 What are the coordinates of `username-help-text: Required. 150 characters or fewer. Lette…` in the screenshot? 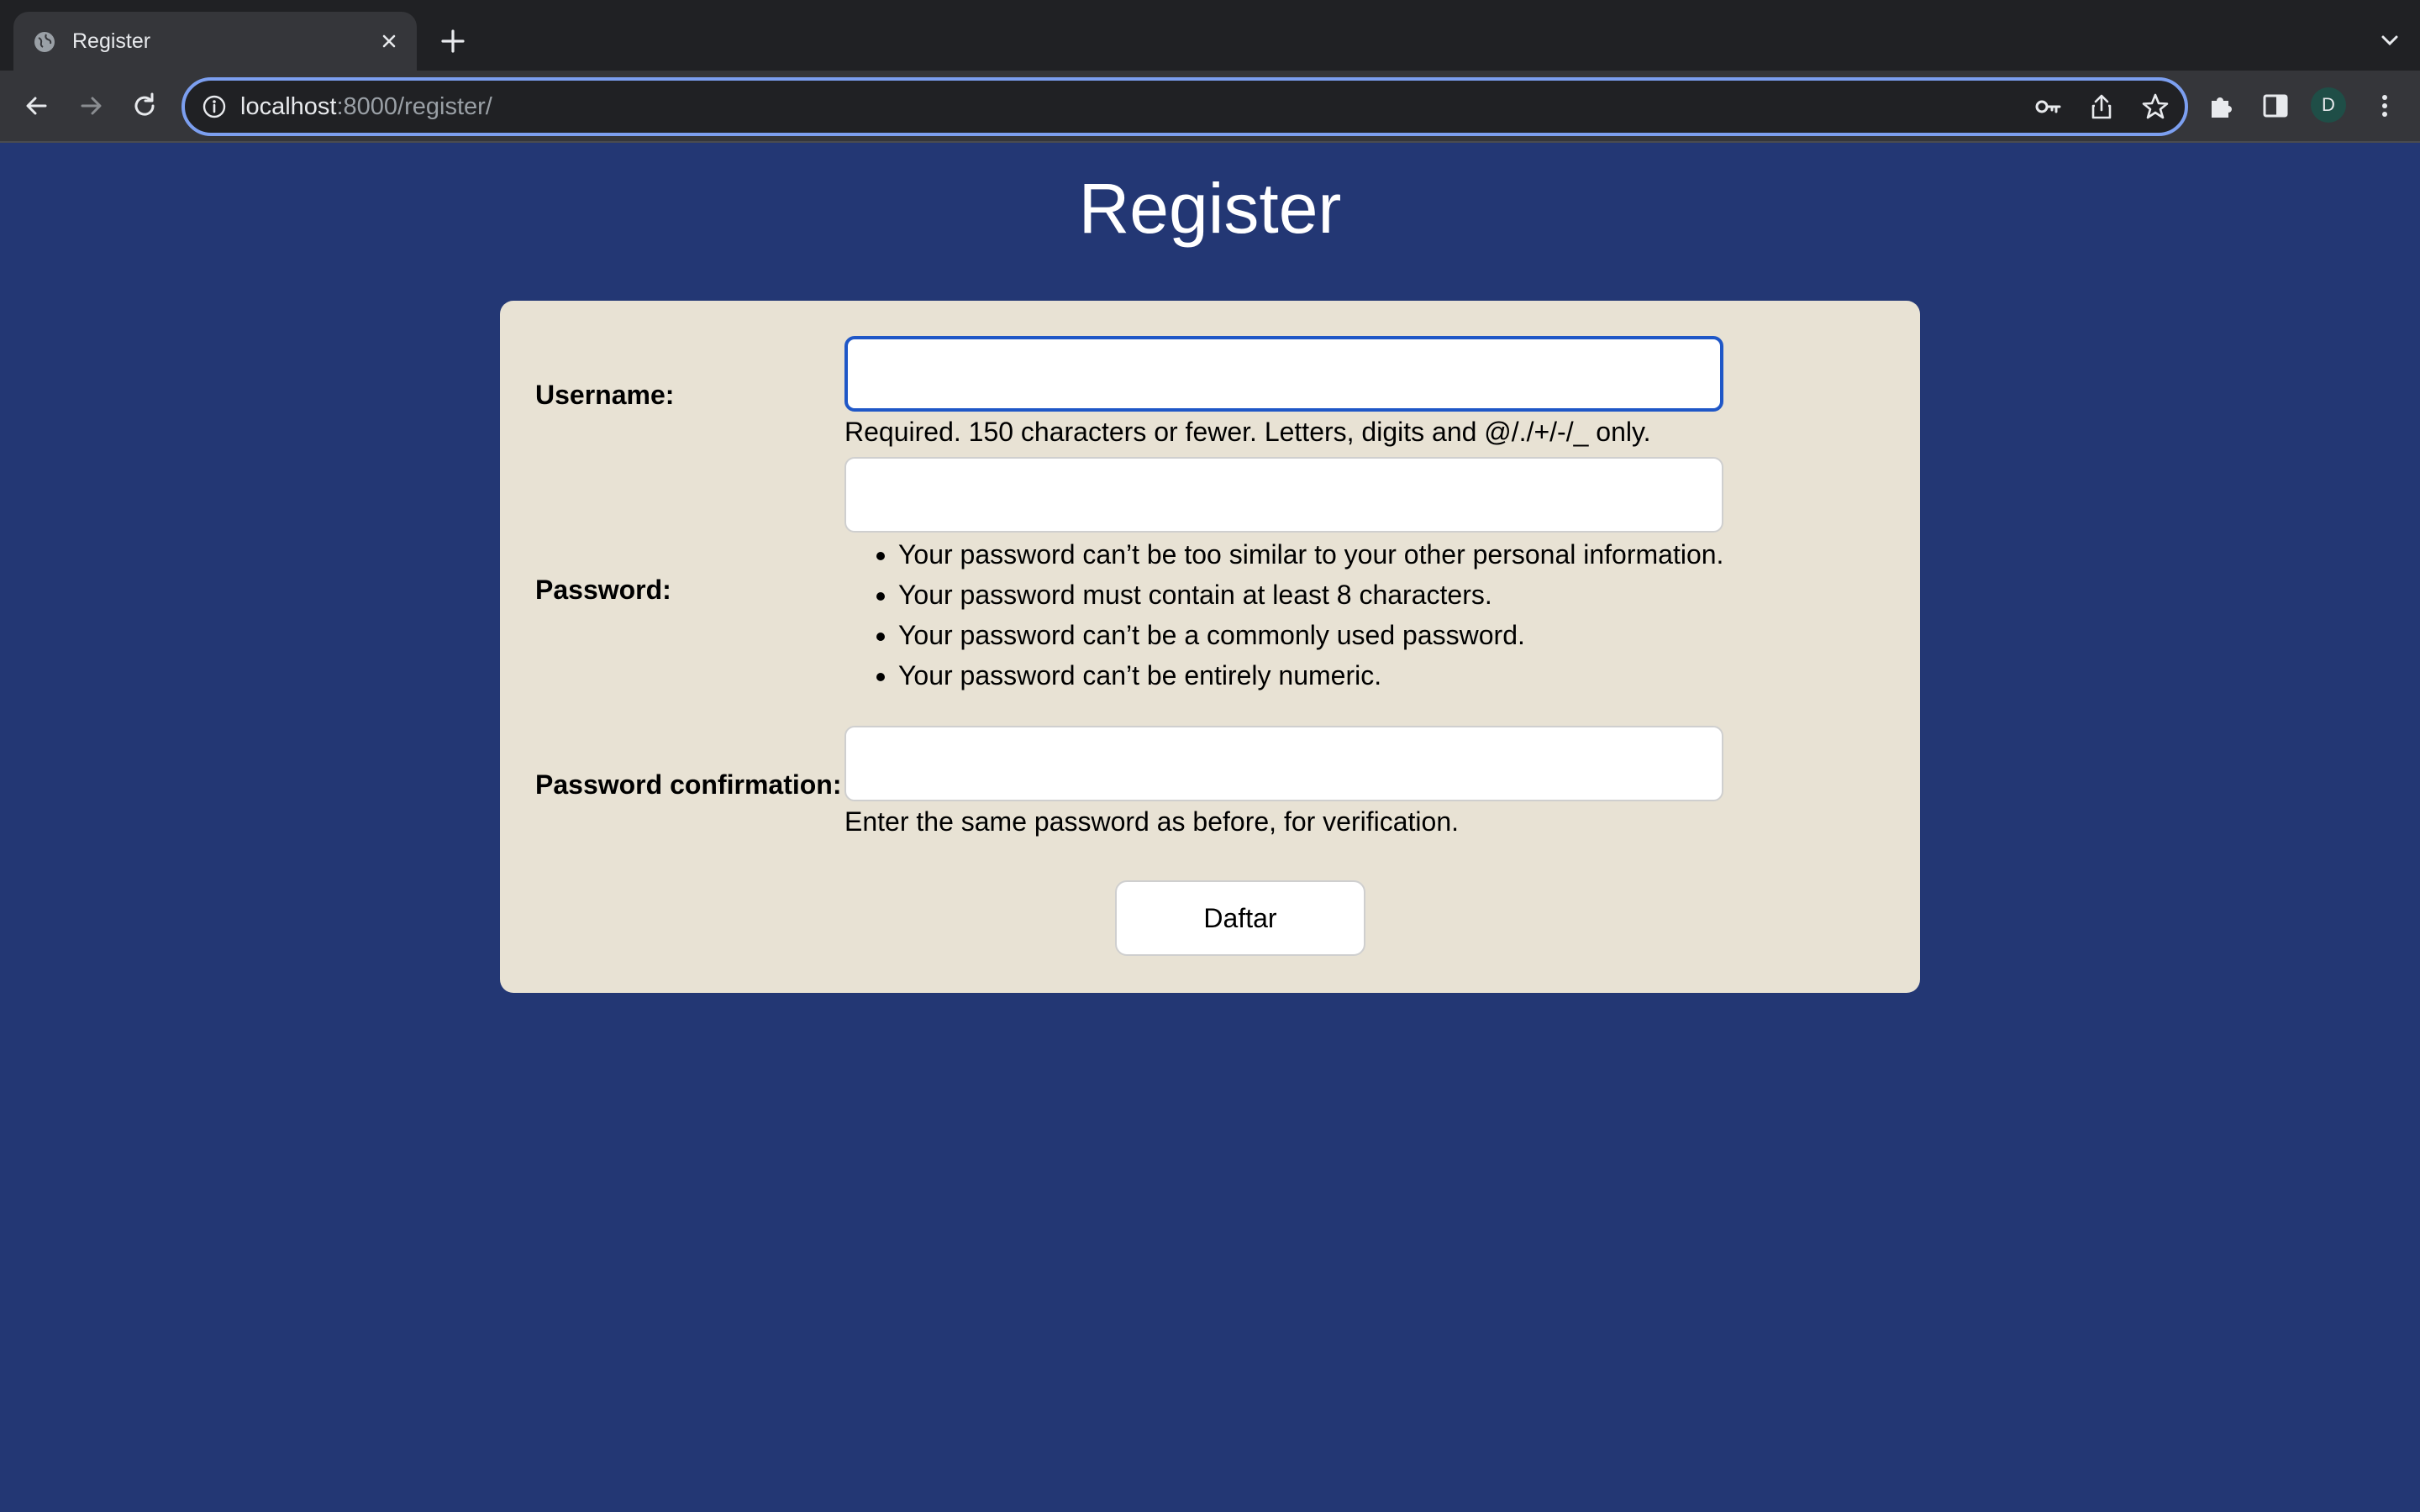 It's located at (1247, 432).